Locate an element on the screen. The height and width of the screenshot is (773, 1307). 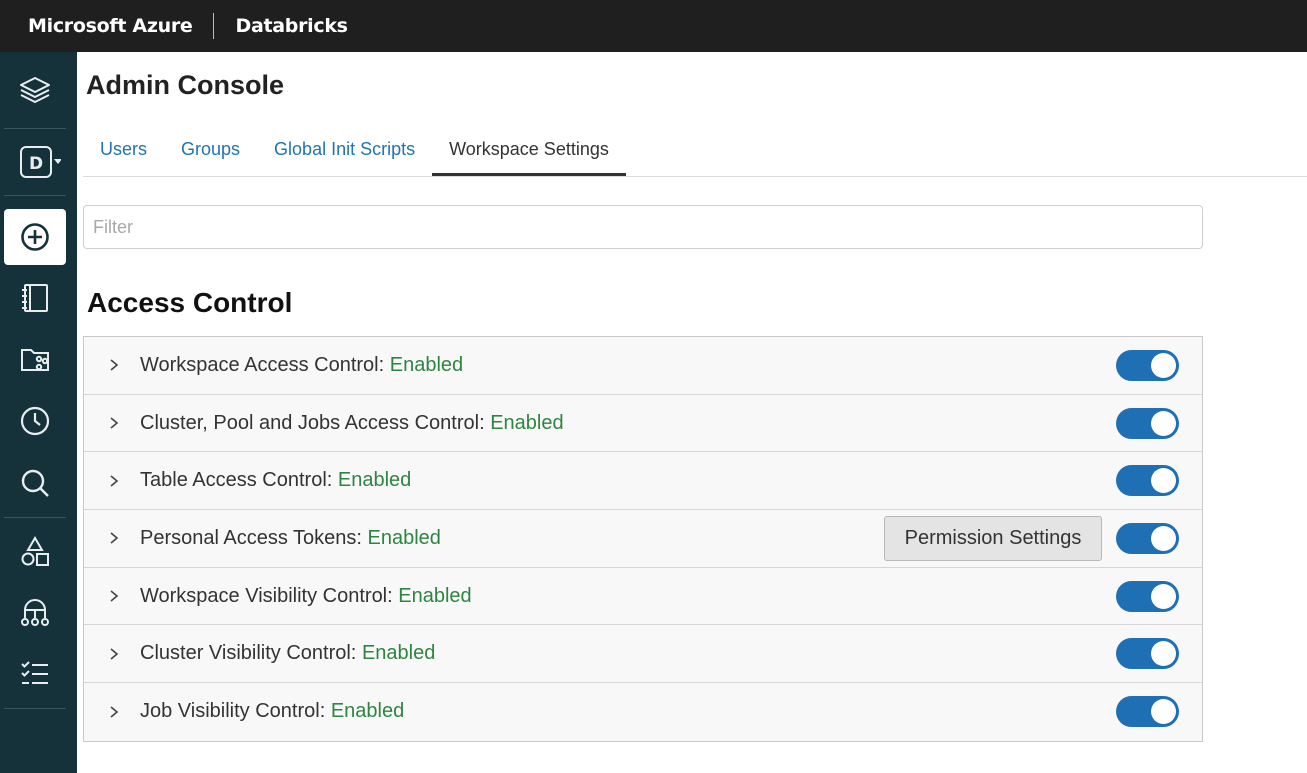
checklist-icon is located at coordinates (35, 673).